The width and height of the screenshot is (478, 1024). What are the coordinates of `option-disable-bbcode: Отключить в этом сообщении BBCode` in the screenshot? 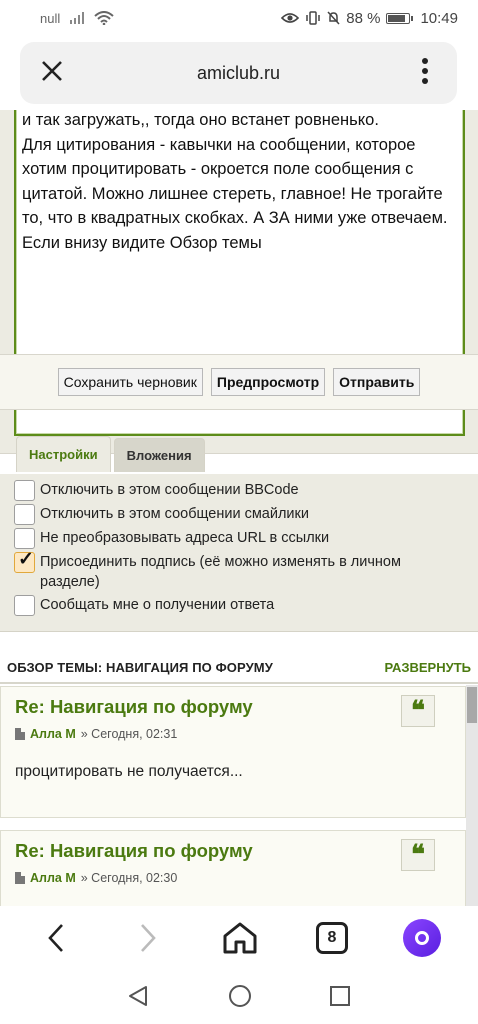 It's located at (246, 490).